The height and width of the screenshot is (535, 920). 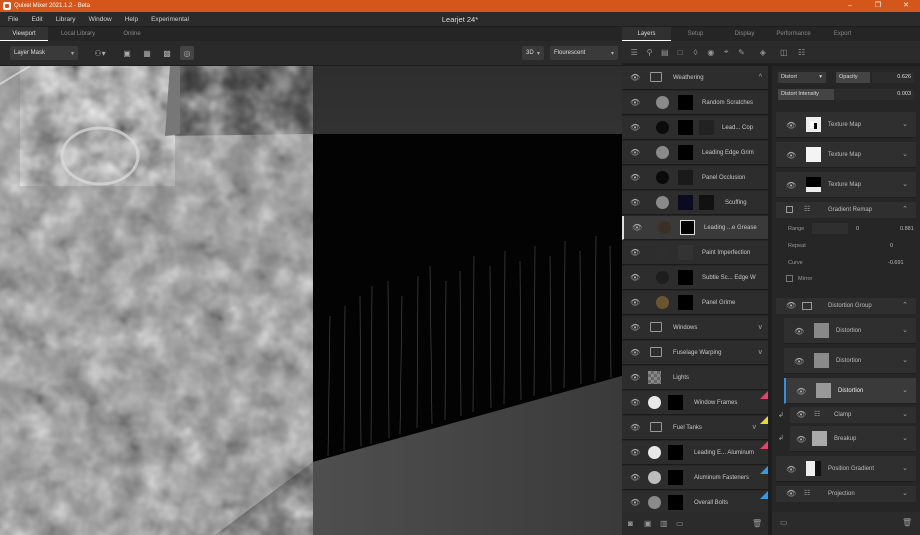 I want to click on mask-icon: ◉, so click(x=711, y=52).